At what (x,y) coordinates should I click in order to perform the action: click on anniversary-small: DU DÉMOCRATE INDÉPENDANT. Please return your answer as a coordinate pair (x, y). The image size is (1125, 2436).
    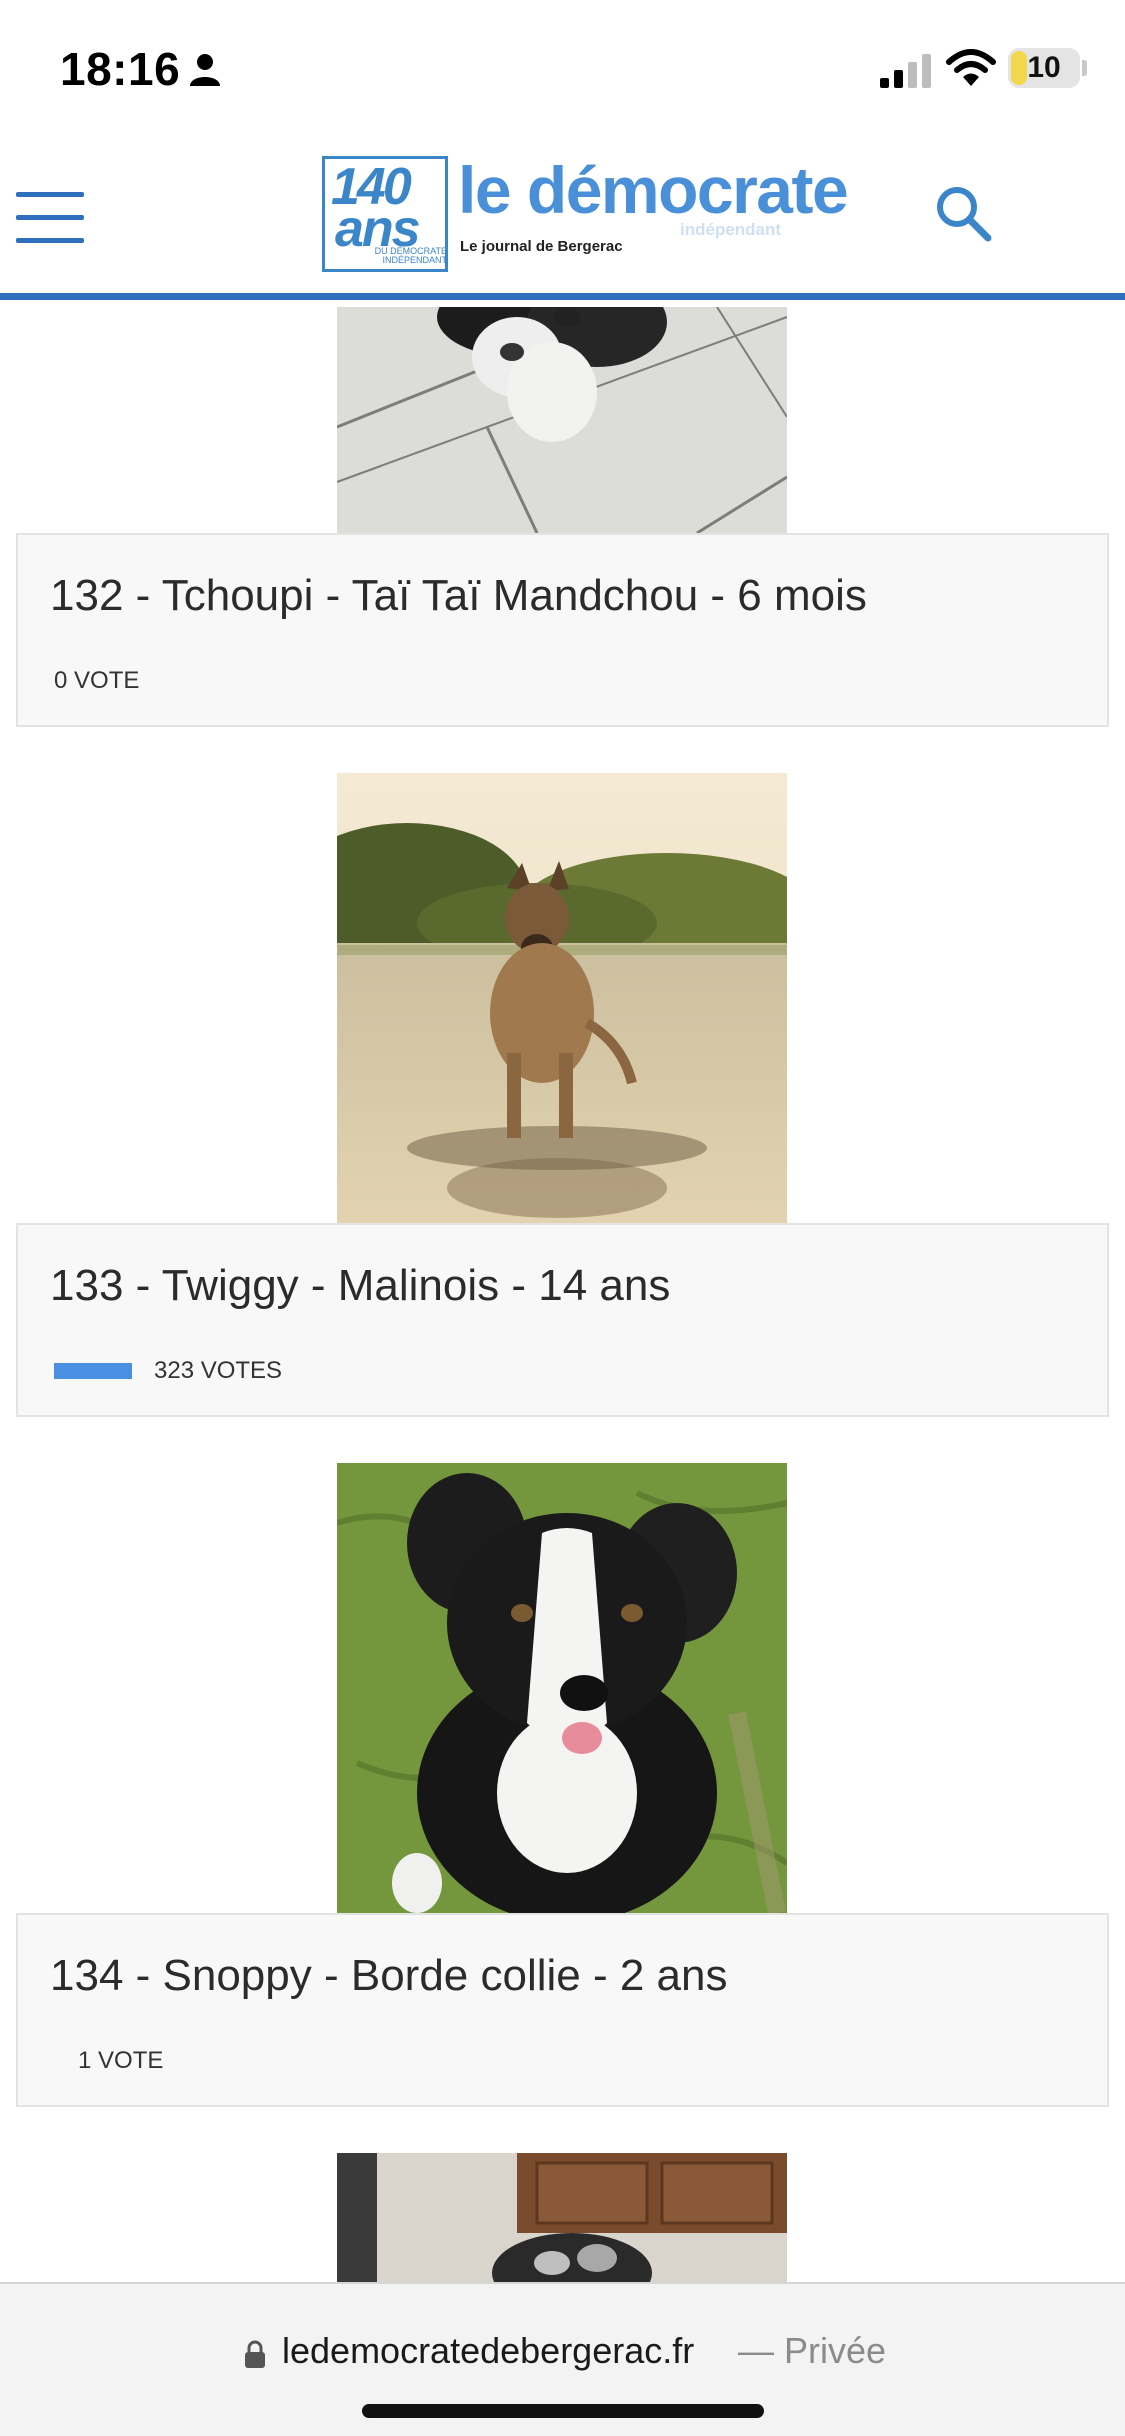
    Looking at the image, I should click on (410, 255).